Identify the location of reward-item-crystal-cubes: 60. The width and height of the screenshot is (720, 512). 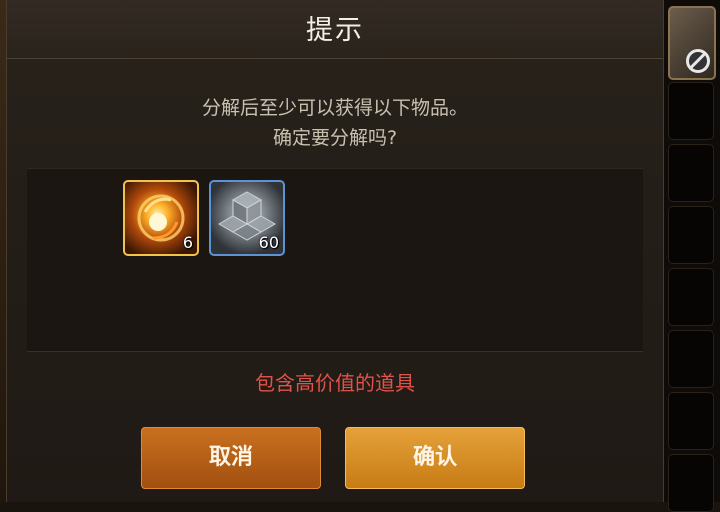
(247, 218).